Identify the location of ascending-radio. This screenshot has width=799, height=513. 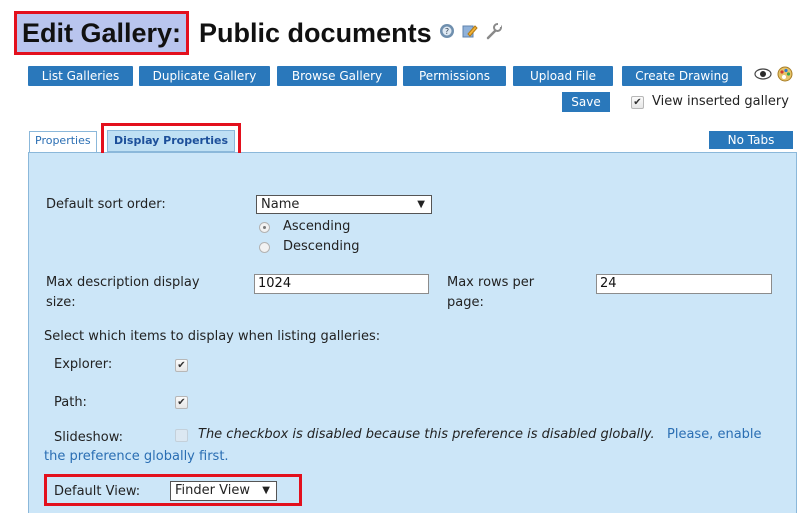
(264, 227).